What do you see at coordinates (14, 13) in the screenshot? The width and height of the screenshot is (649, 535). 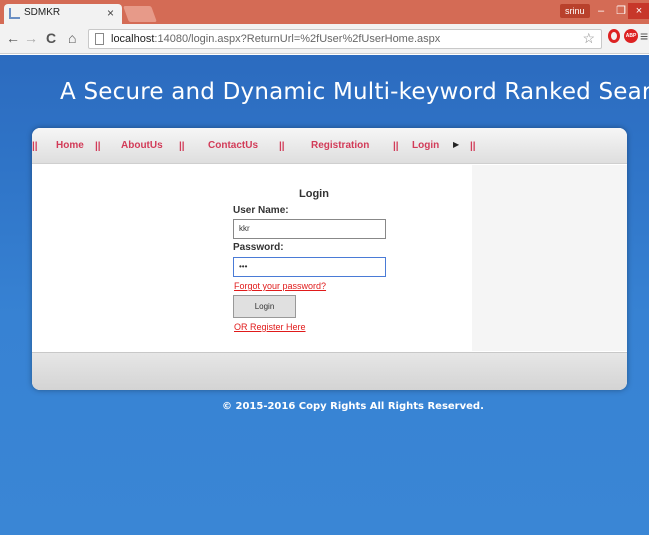 I see `page-favicon-icon` at bounding box center [14, 13].